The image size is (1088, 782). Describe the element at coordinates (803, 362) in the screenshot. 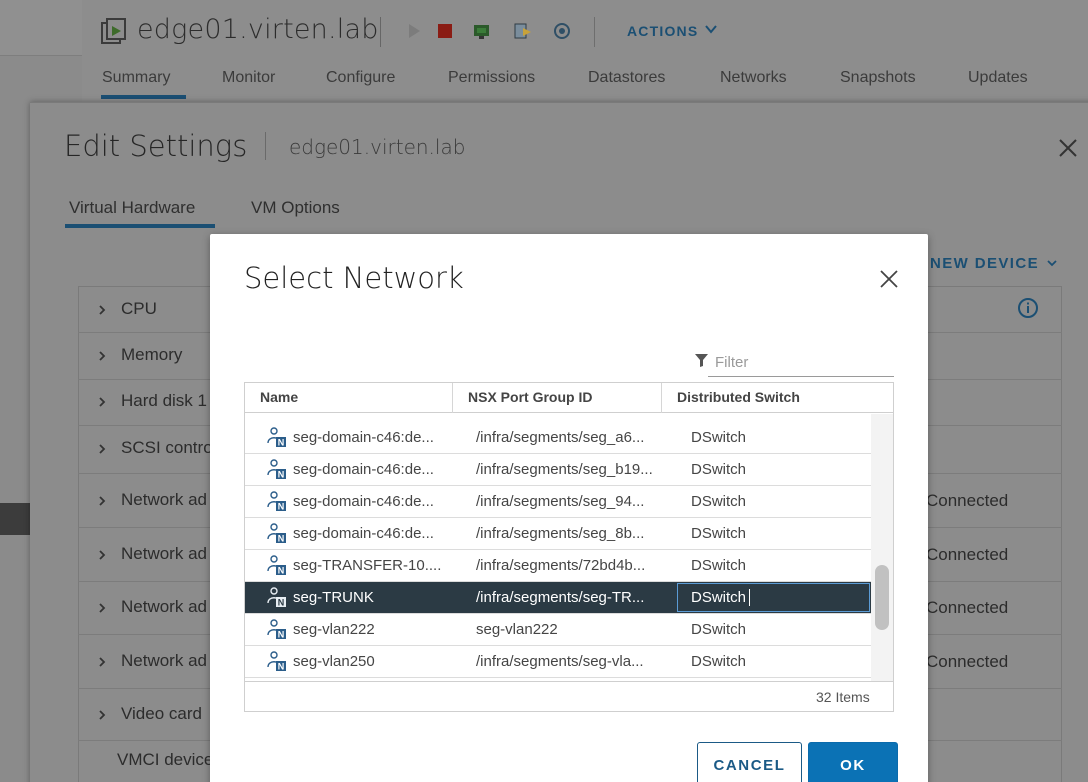

I see `filter-input` at that location.